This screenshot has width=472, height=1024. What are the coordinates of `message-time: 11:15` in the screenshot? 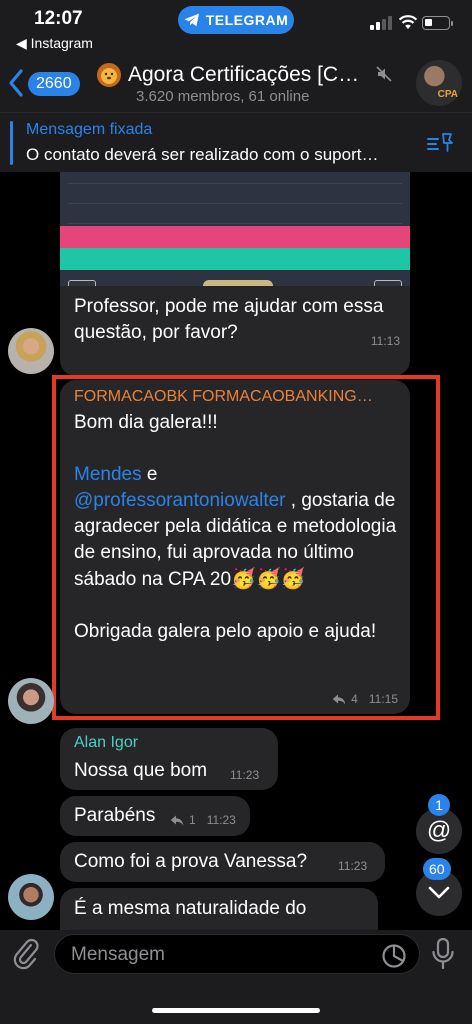 It's located at (383, 699).